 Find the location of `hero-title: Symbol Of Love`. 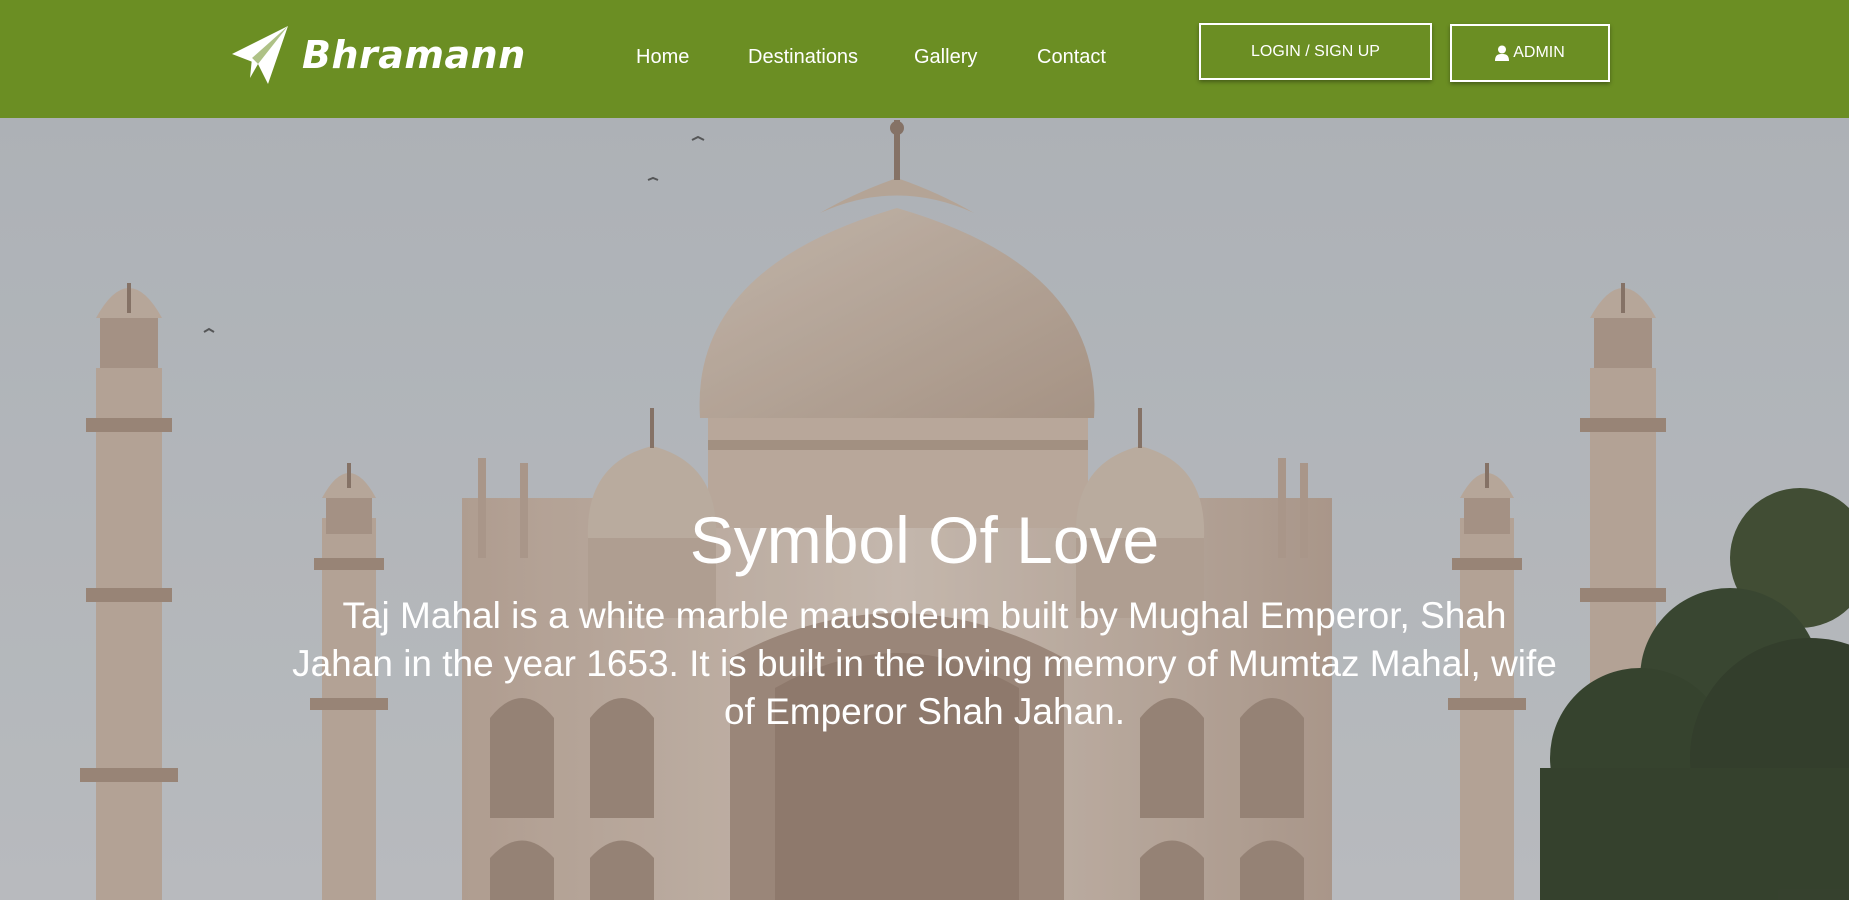

hero-title: Symbol Of Love is located at coordinates (924, 540).